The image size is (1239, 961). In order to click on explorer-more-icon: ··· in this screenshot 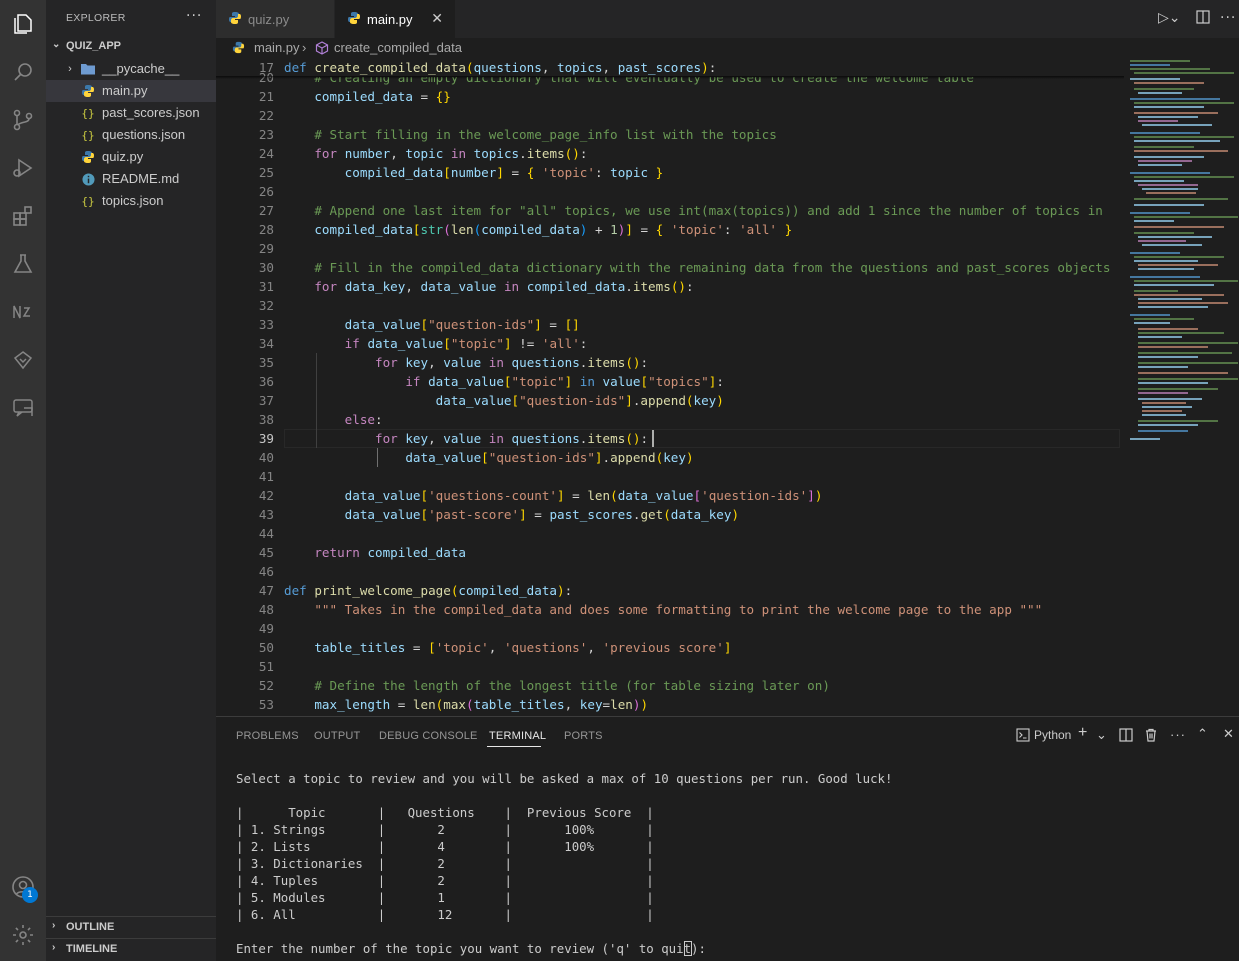, I will do `click(194, 16)`.